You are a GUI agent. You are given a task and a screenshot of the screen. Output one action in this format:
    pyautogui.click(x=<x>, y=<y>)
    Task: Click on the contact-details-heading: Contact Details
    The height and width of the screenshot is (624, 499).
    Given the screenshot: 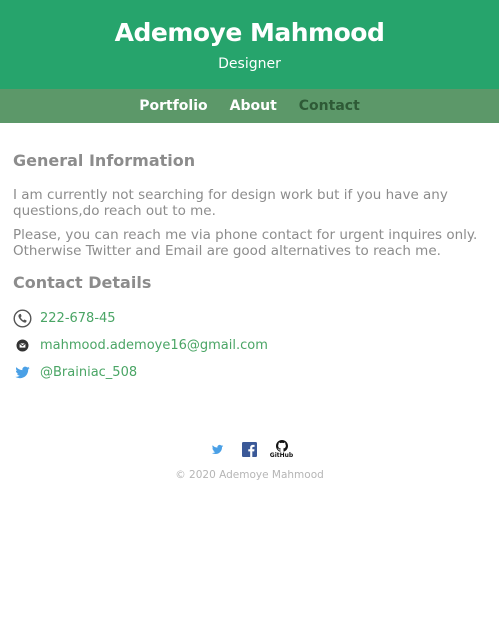 What is the action you would take?
    pyautogui.click(x=82, y=282)
    